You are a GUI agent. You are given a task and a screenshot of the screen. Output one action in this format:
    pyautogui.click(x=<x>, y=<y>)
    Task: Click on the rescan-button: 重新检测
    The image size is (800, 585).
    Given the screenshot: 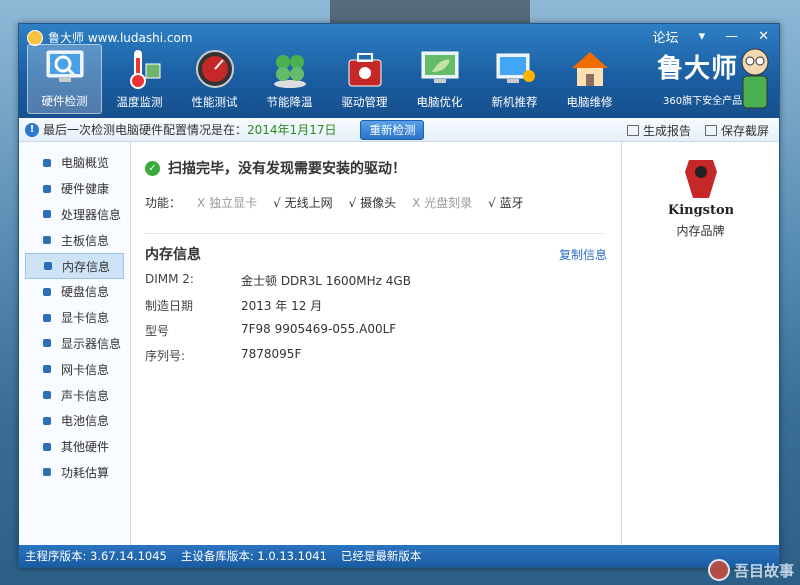 What is the action you would take?
    pyautogui.click(x=392, y=129)
    